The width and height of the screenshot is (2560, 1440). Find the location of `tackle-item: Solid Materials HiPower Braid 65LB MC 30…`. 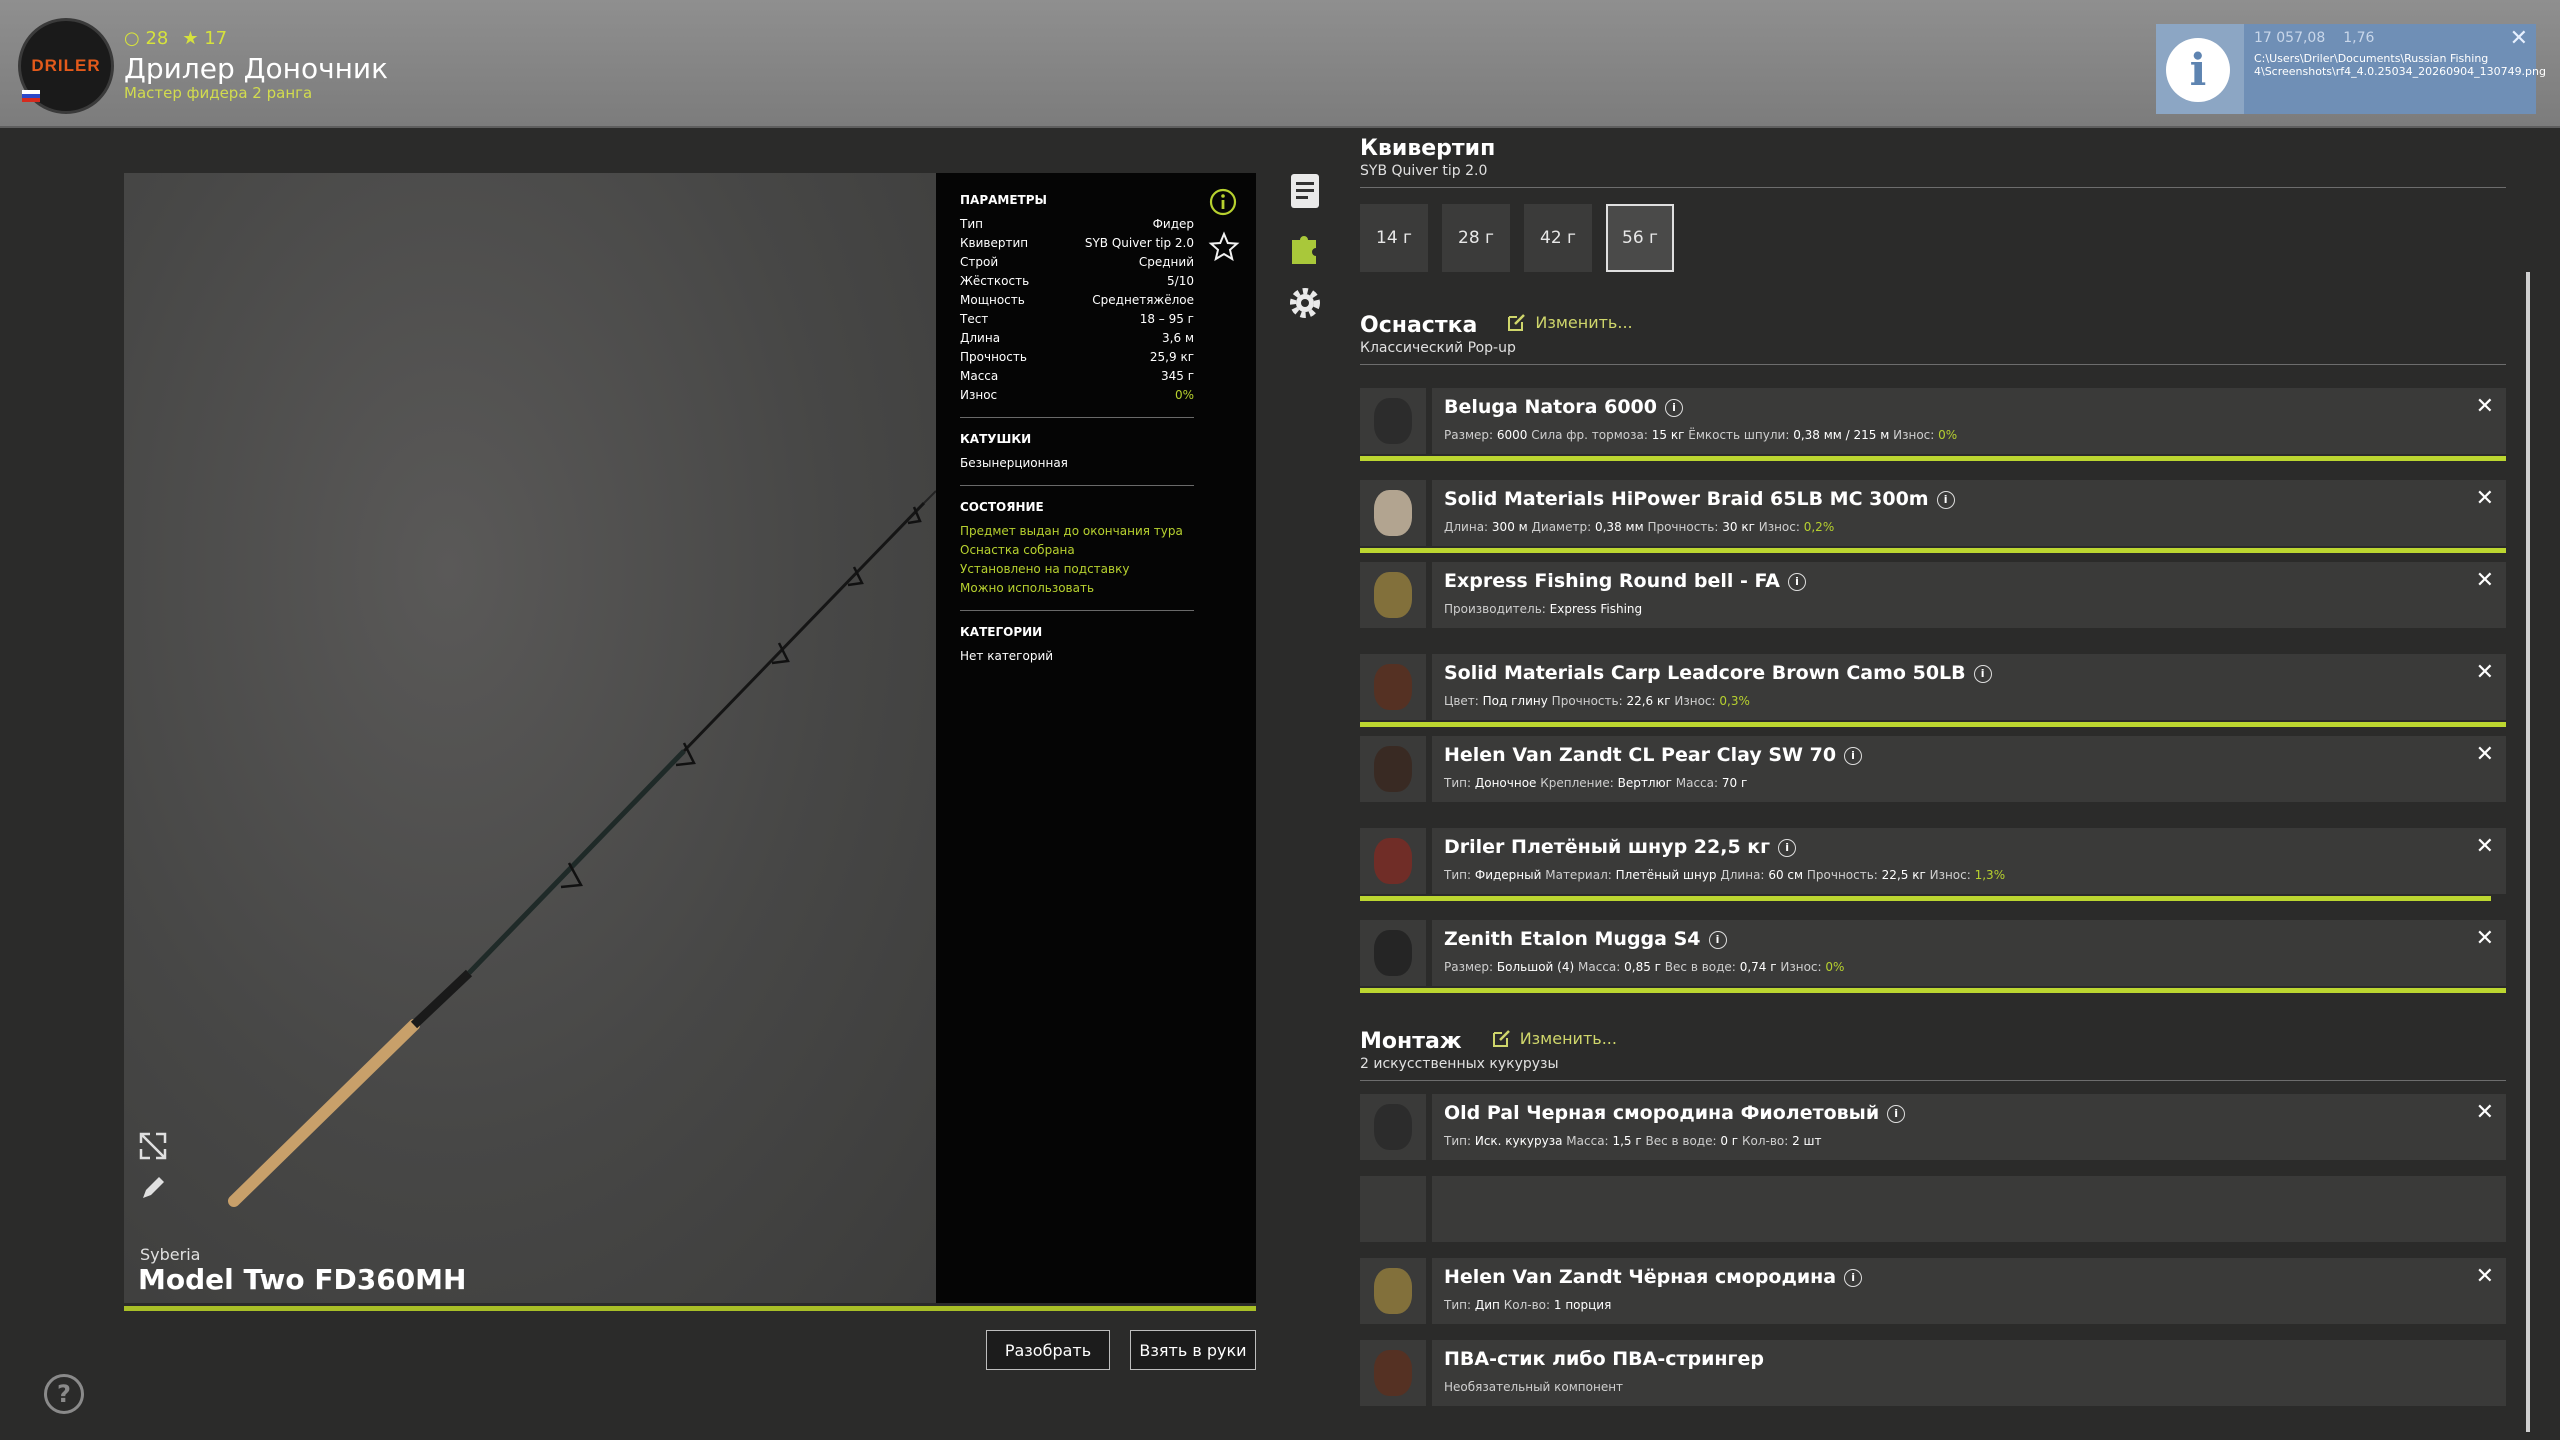

tackle-item: Solid Materials HiPower Braid 65LB MC 30… is located at coordinates (1933, 516).